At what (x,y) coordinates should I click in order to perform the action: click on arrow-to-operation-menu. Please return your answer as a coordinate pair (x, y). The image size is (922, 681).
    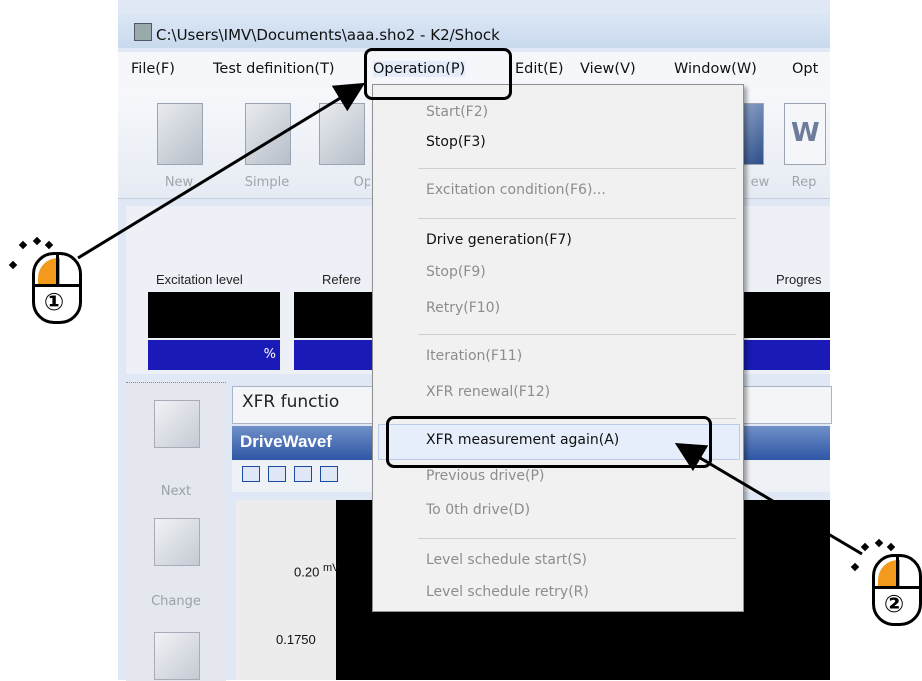
    Looking at the image, I should click on (221, 171).